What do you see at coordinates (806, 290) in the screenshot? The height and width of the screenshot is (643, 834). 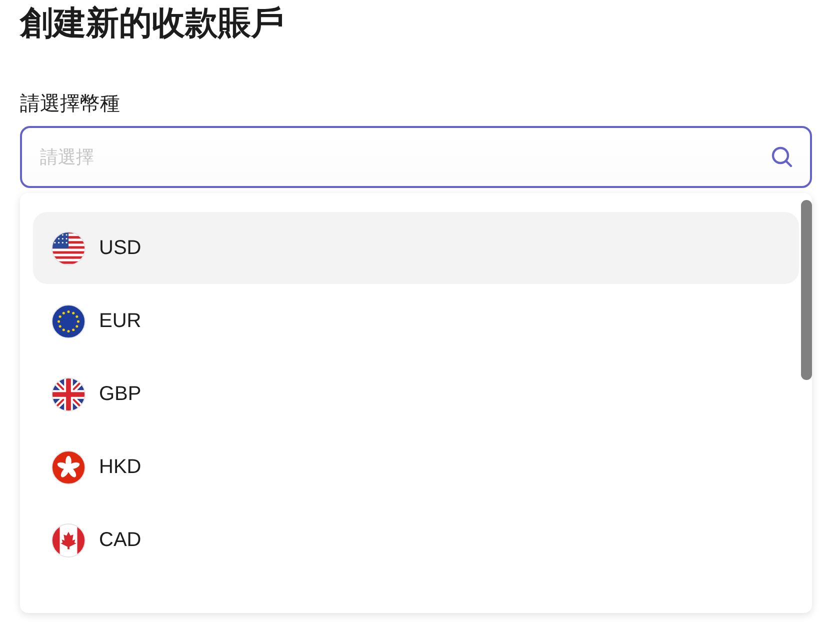 I see `scrollbar` at bounding box center [806, 290].